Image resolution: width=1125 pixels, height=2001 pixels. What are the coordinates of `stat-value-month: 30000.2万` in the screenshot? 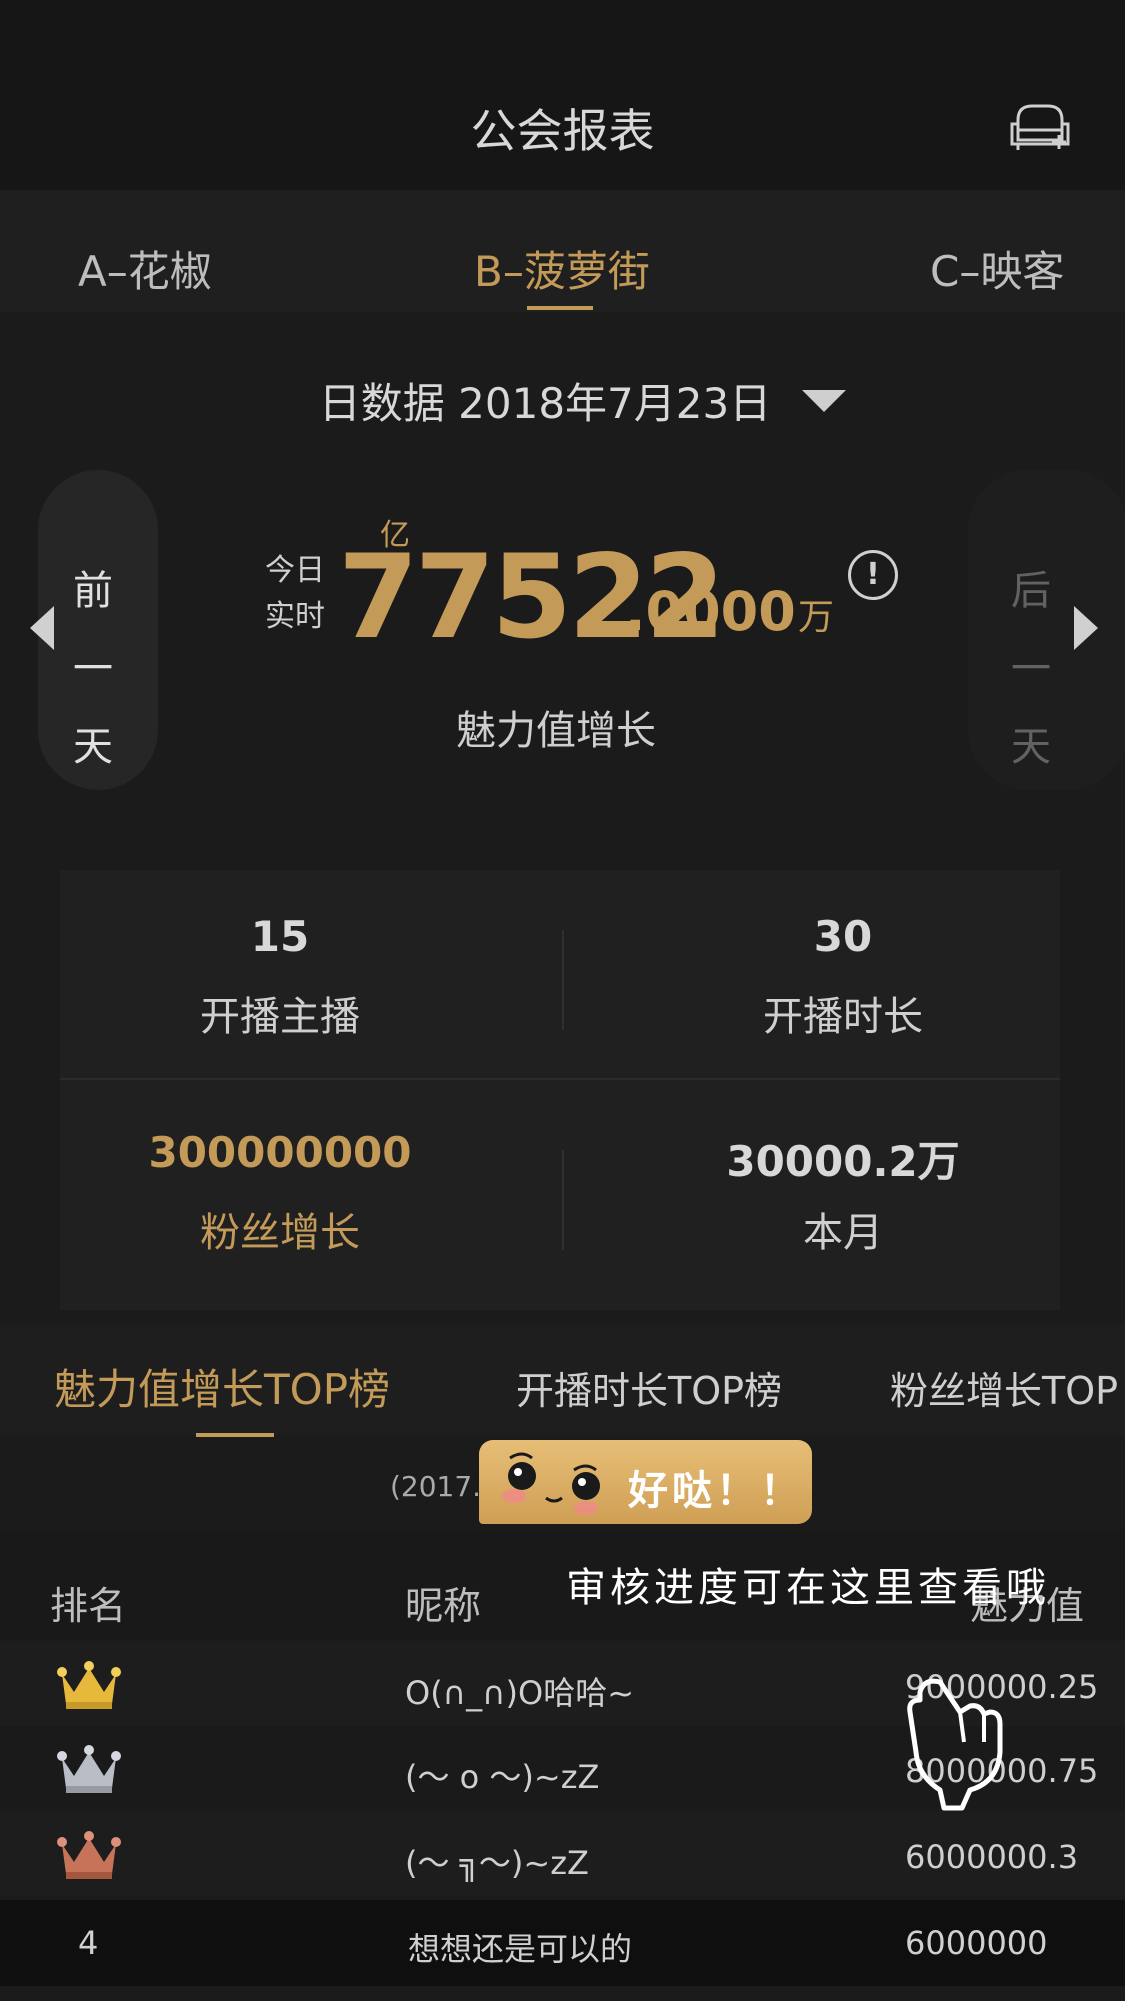 It's located at (843, 1161).